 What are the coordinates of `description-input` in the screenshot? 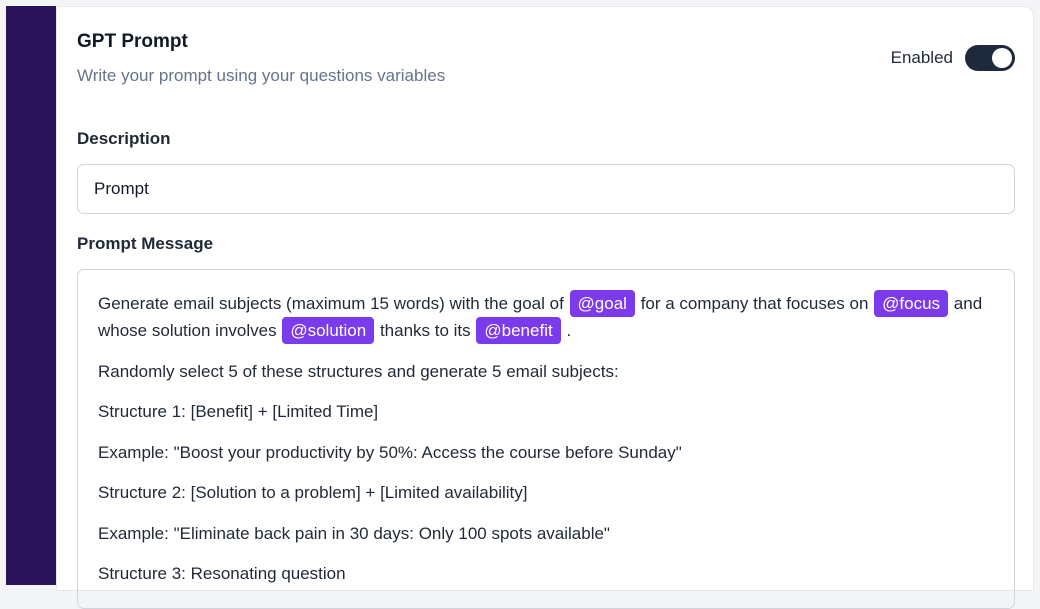 It's located at (546, 189).